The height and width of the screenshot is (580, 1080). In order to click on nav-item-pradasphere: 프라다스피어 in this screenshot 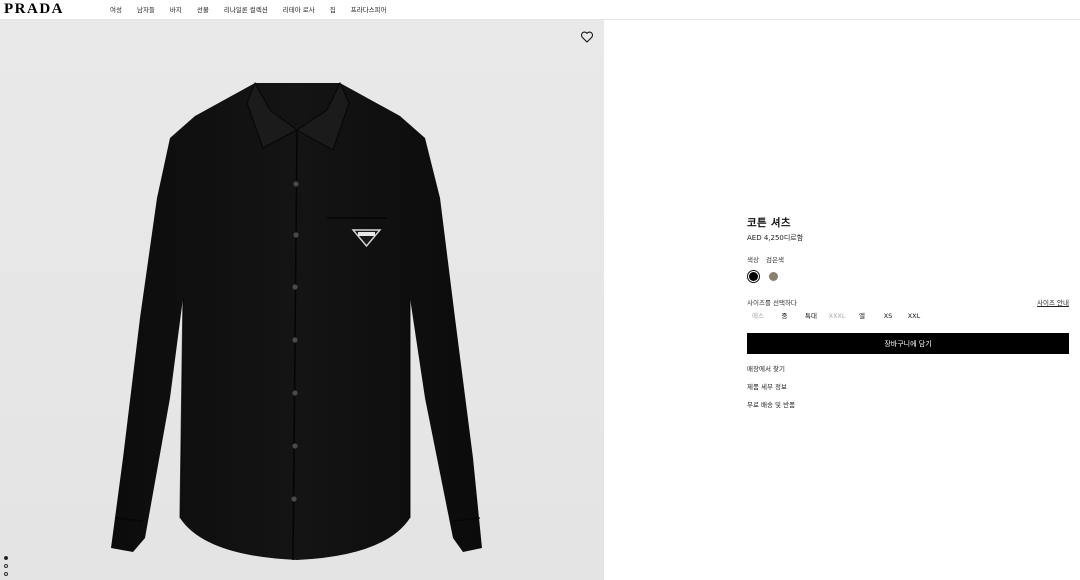, I will do `click(369, 10)`.